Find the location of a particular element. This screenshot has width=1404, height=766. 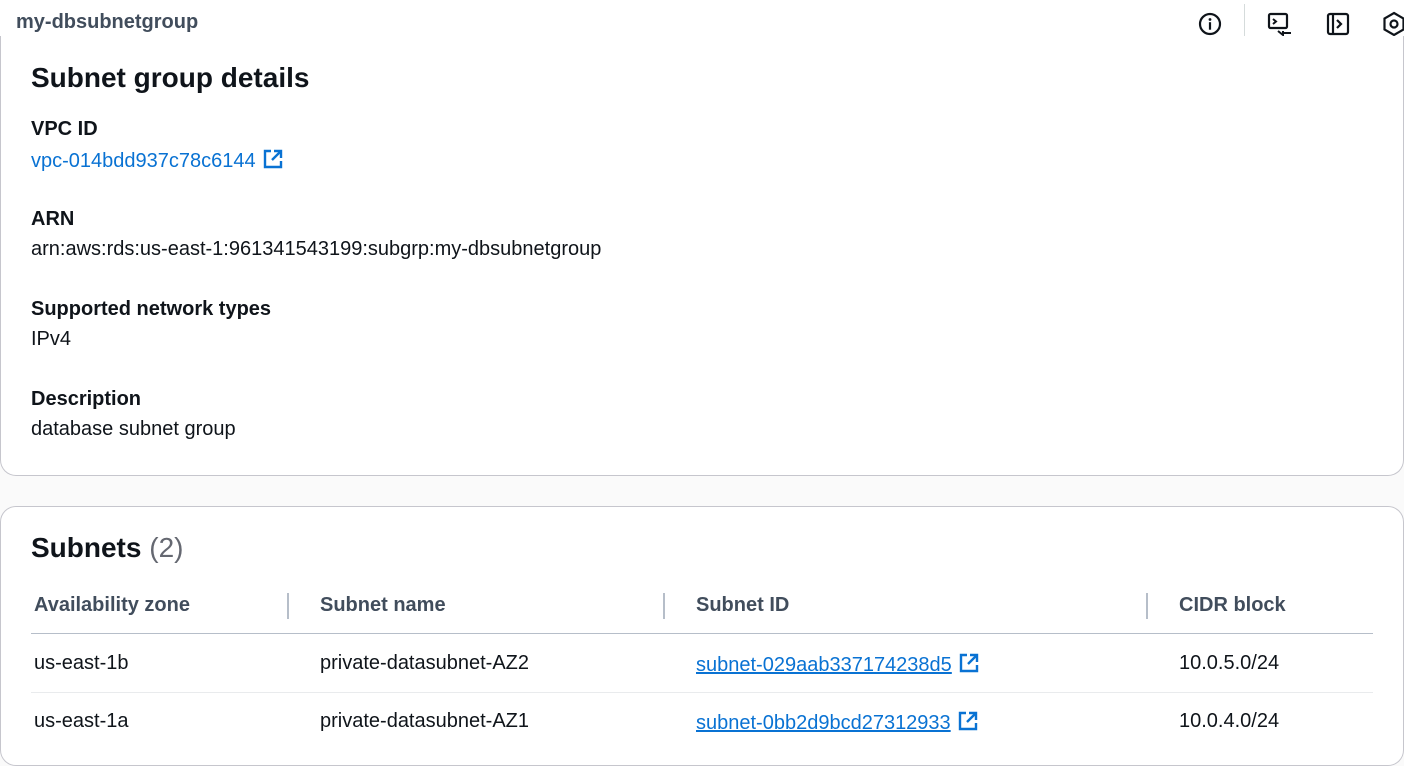

table-header-divider is located at coordinates (702, 633).